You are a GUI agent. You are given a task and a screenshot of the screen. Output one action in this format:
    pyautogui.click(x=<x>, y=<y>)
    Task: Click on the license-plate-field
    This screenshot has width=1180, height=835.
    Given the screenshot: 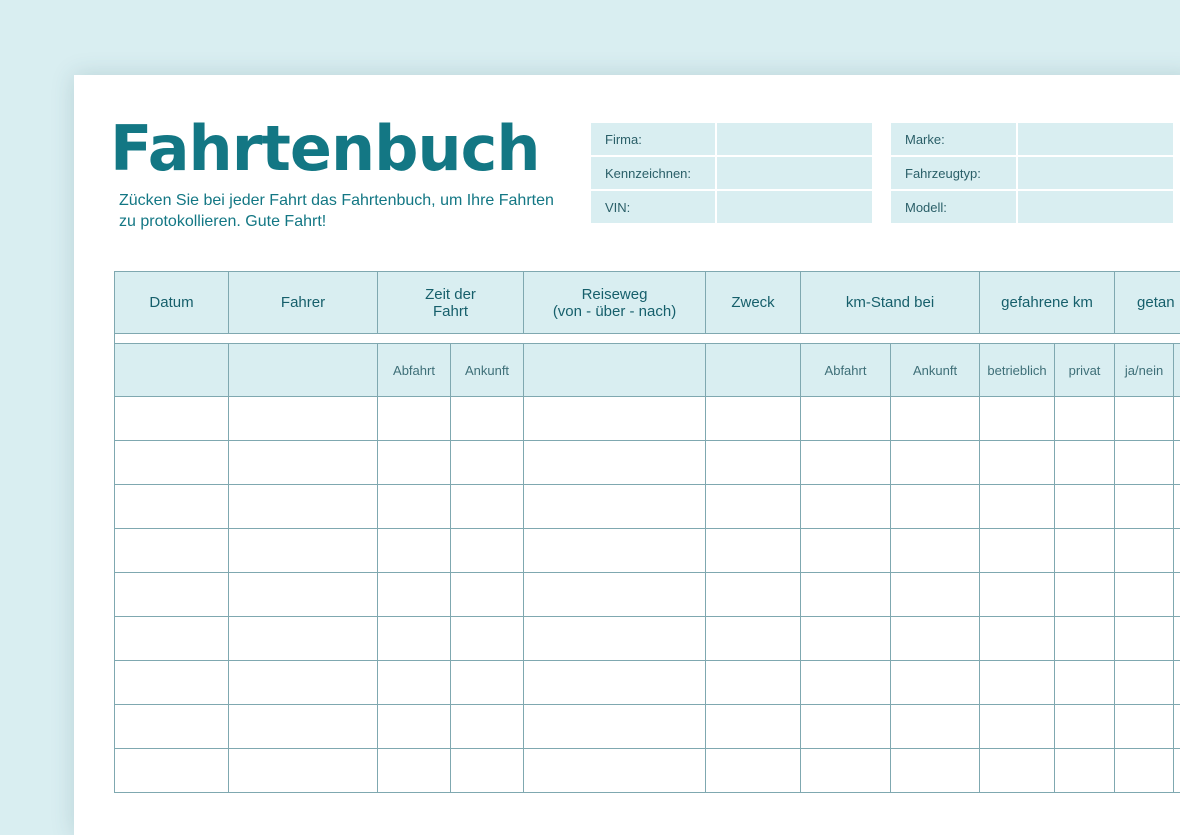 What is the action you would take?
    pyautogui.click(x=794, y=174)
    